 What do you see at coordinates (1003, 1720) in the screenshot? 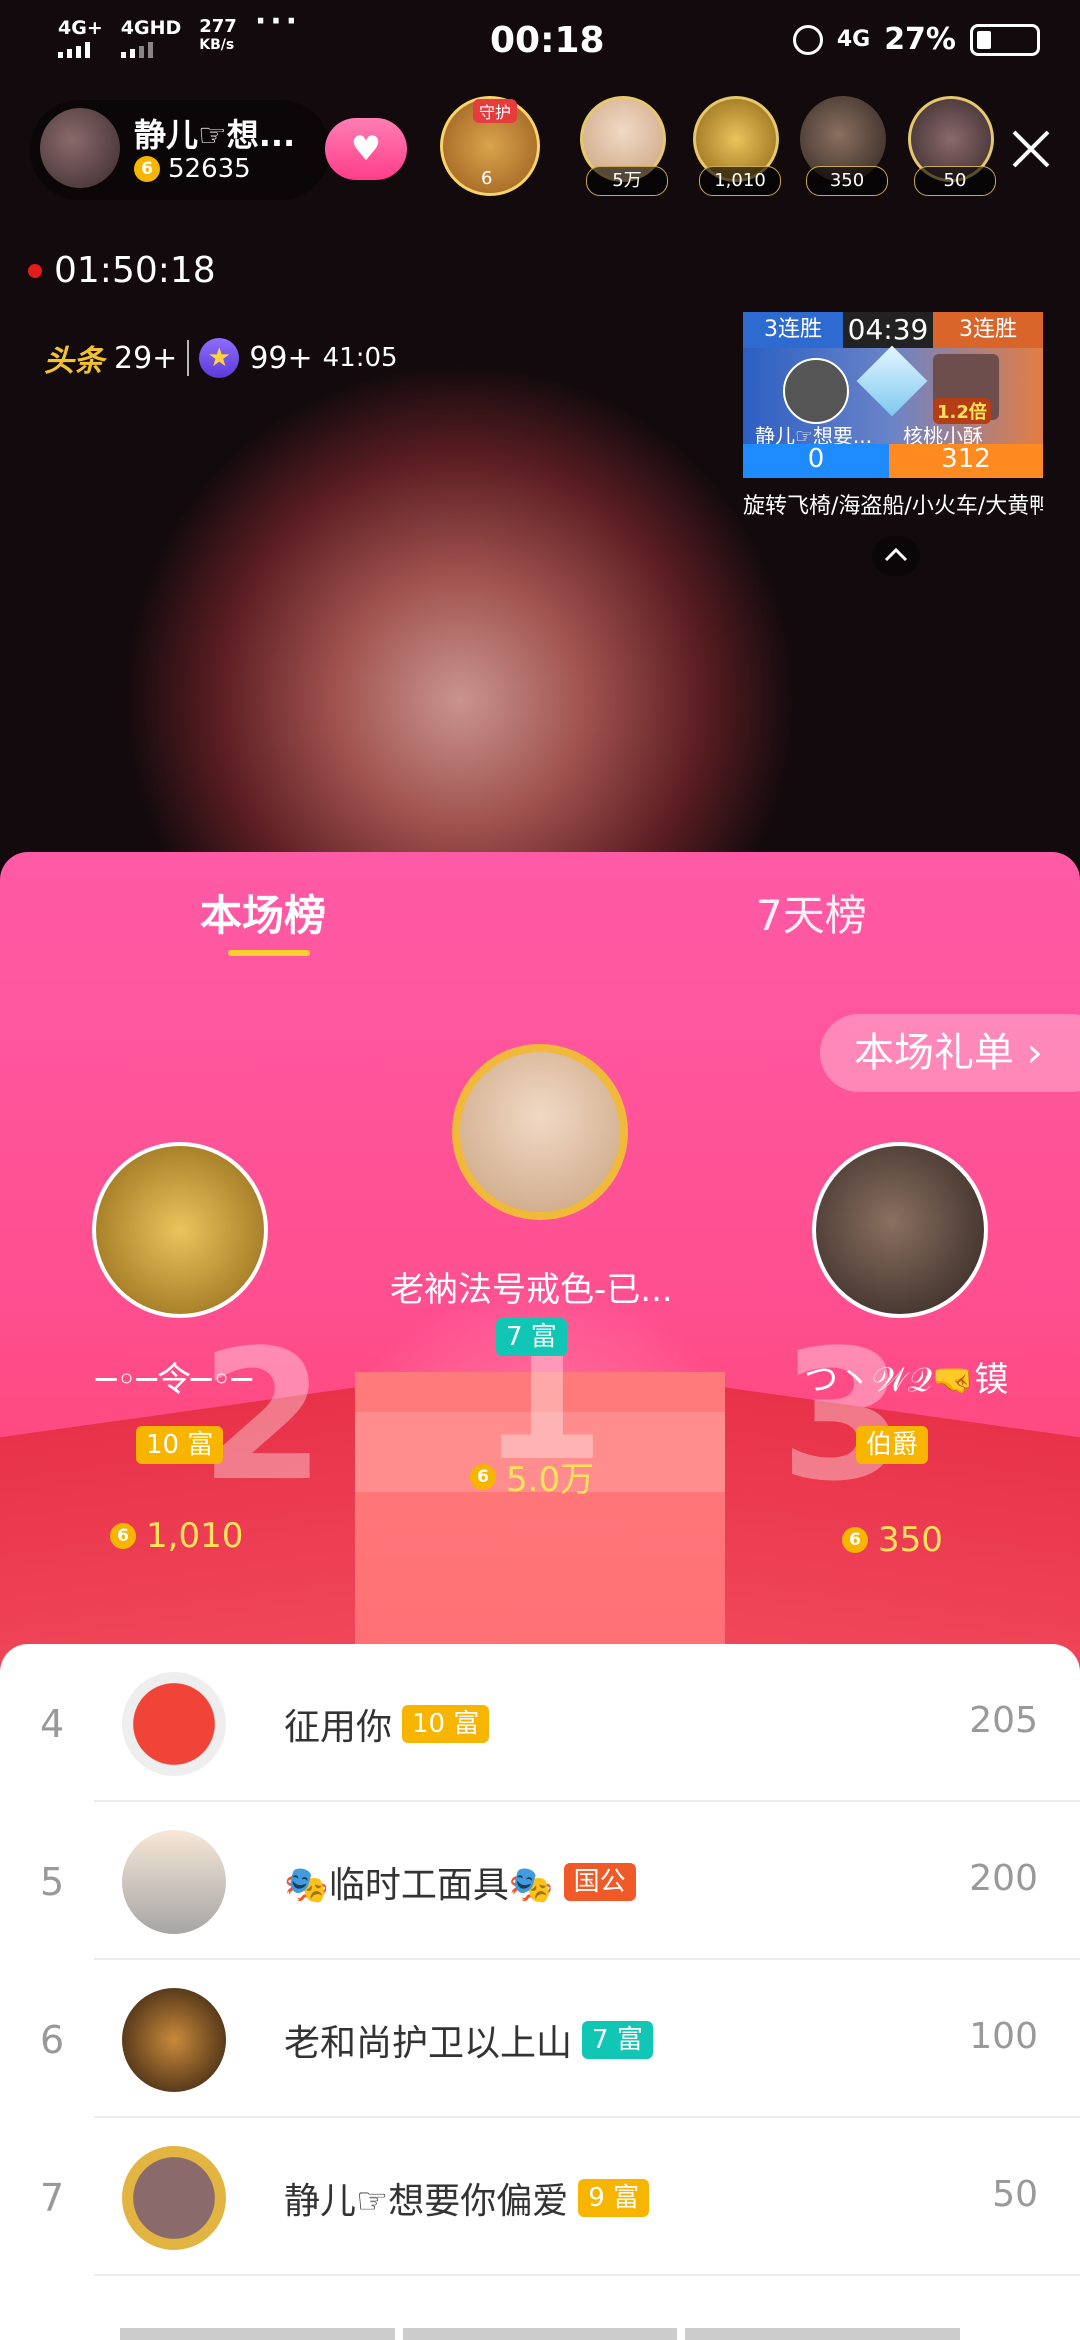
I see `row-value: 205` at bounding box center [1003, 1720].